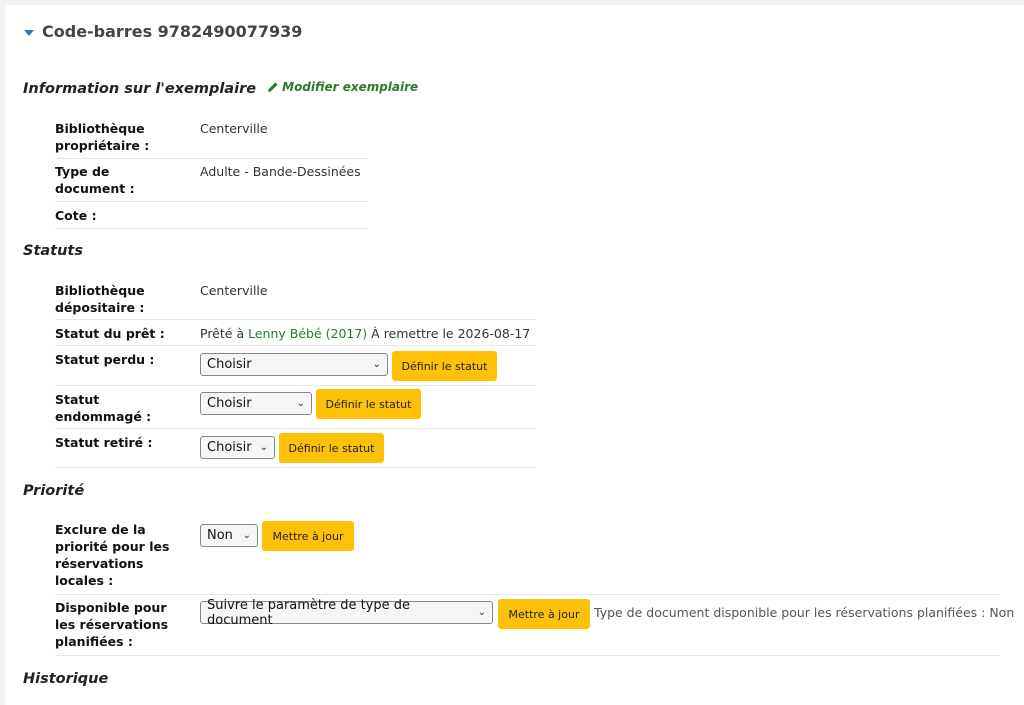 Image resolution: width=1024 pixels, height=705 pixels. Describe the element at coordinates (444, 366) in the screenshot. I see `set-lost-status-button: Définir le statut` at that location.